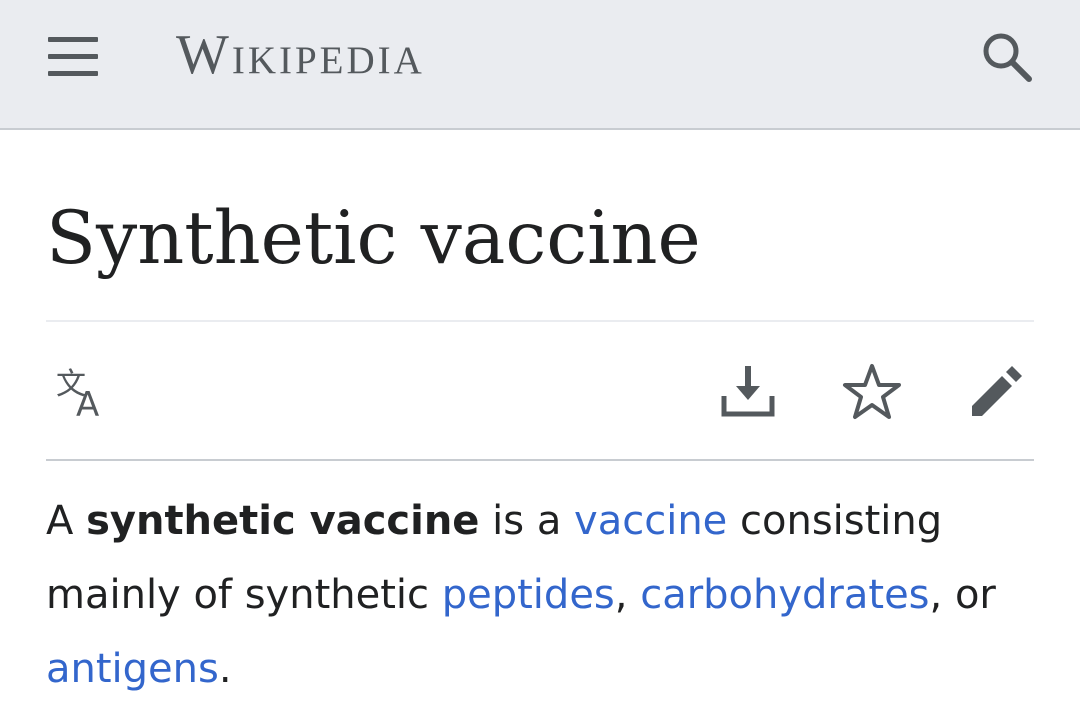  What do you see at coordinates (283, 521) in the screenshot?
I see `lead-bold-term: synthetic vaccine` at bounding box center [283, 521].